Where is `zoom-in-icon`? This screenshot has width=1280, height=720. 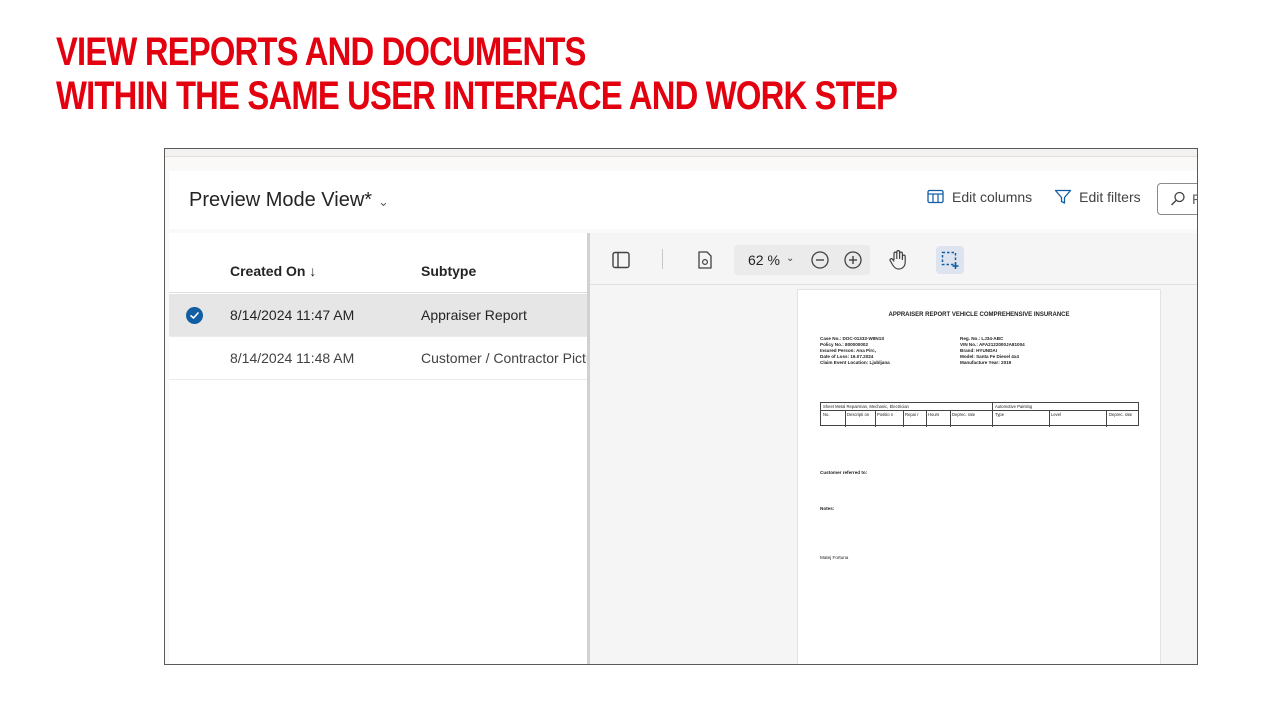 zoom-in-icon is located at coordinates (853, 260).